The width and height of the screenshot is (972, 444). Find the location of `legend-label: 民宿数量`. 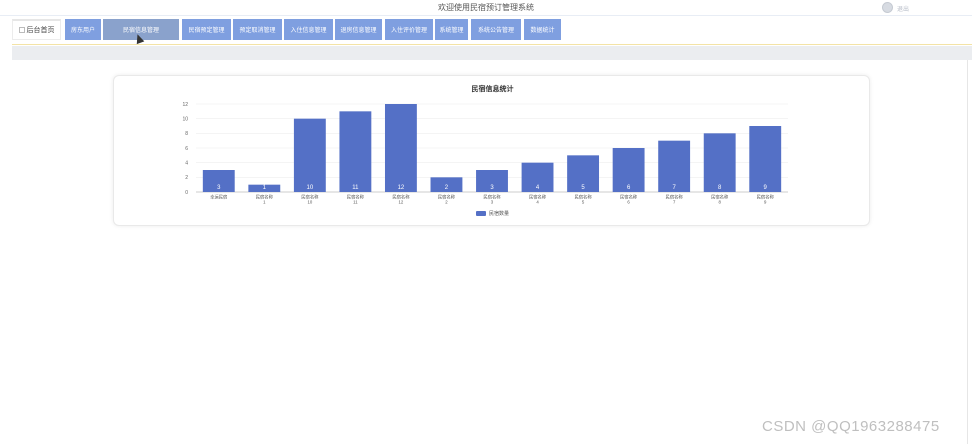

legend-label: 民宿数量 is located at coordinates (499, 214).